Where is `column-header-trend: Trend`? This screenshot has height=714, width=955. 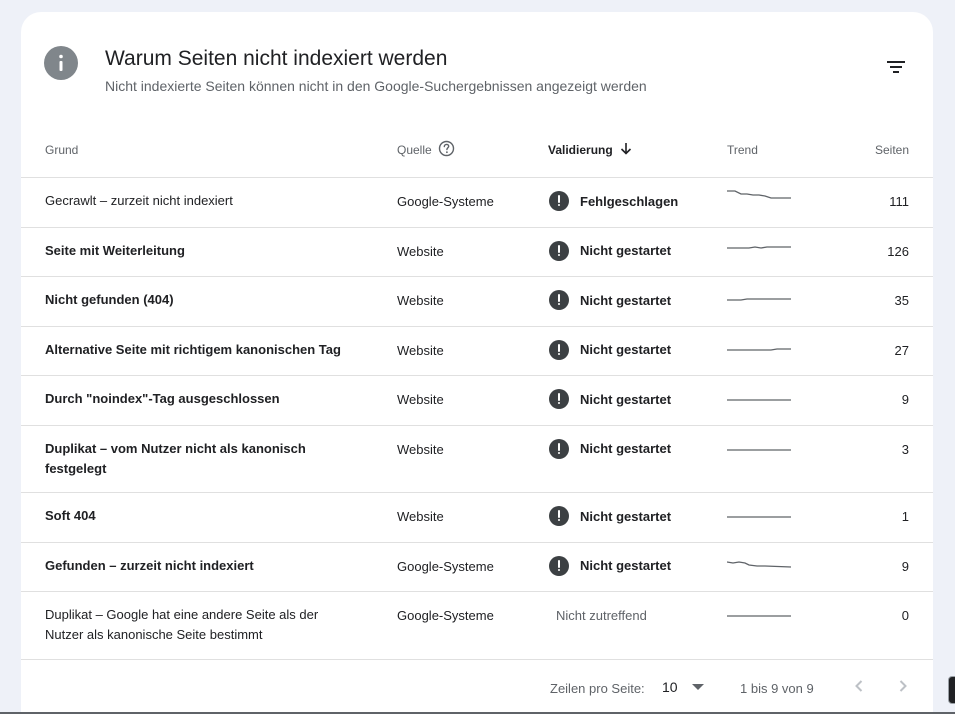
column-header-trend: Trend is located at coordinates (742, 150).